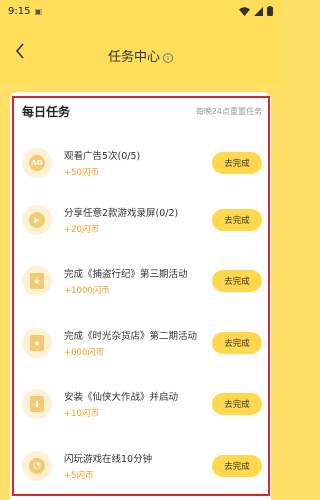 The width and height of the screenshot is (320, 500). I want to click on signal-icon, so click(258, 11).